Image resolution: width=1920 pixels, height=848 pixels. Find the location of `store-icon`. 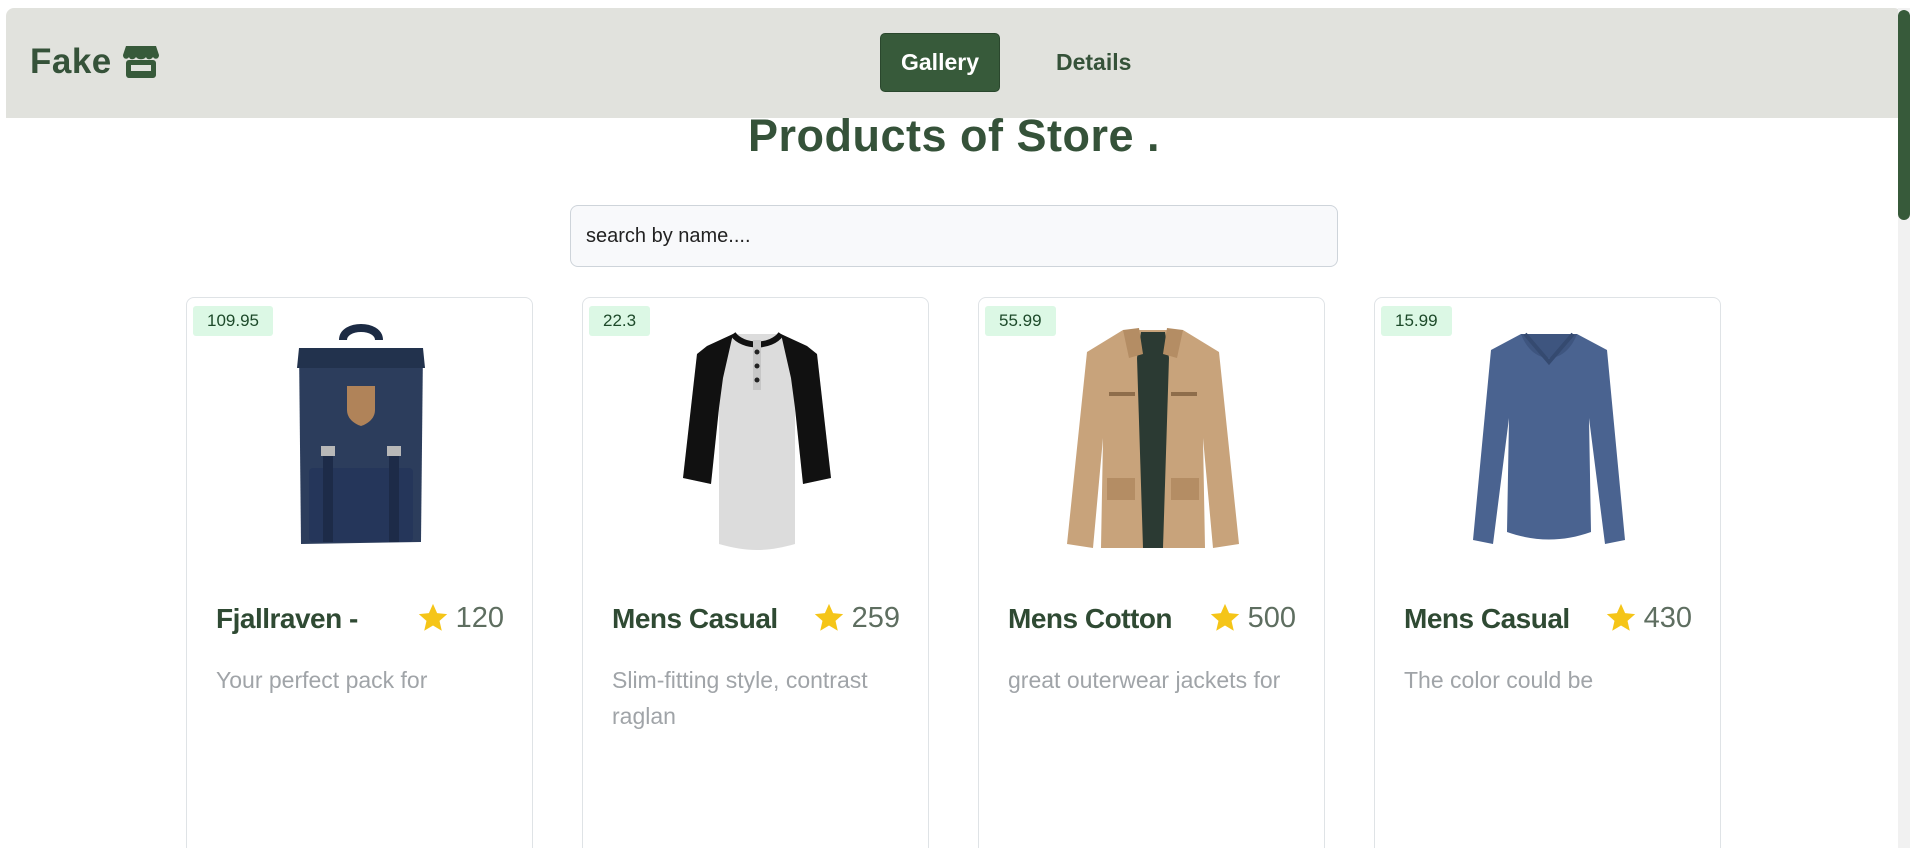

store-icon is located at coordinates (140, 62).